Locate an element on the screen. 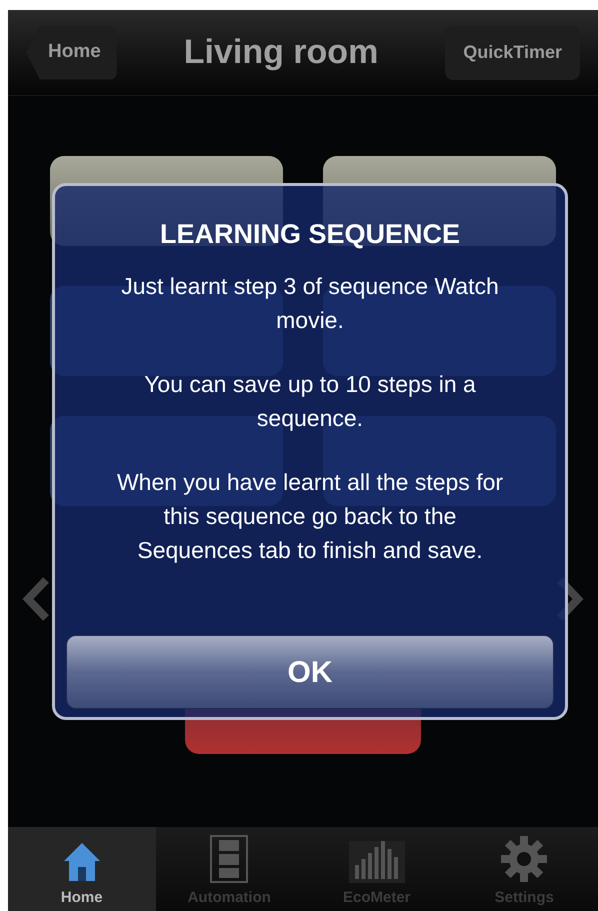  house-icon is located at coordinates (82, 861).